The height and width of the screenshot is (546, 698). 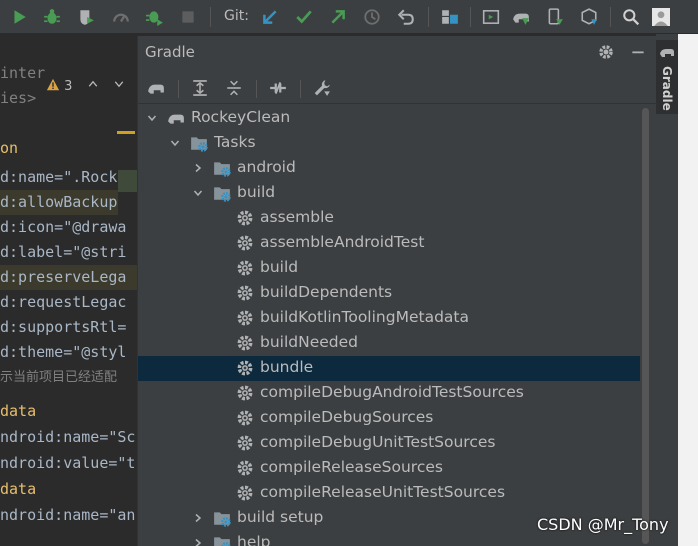 I want to click on code-line: d:allowBackup, so click(x=59, y=202).